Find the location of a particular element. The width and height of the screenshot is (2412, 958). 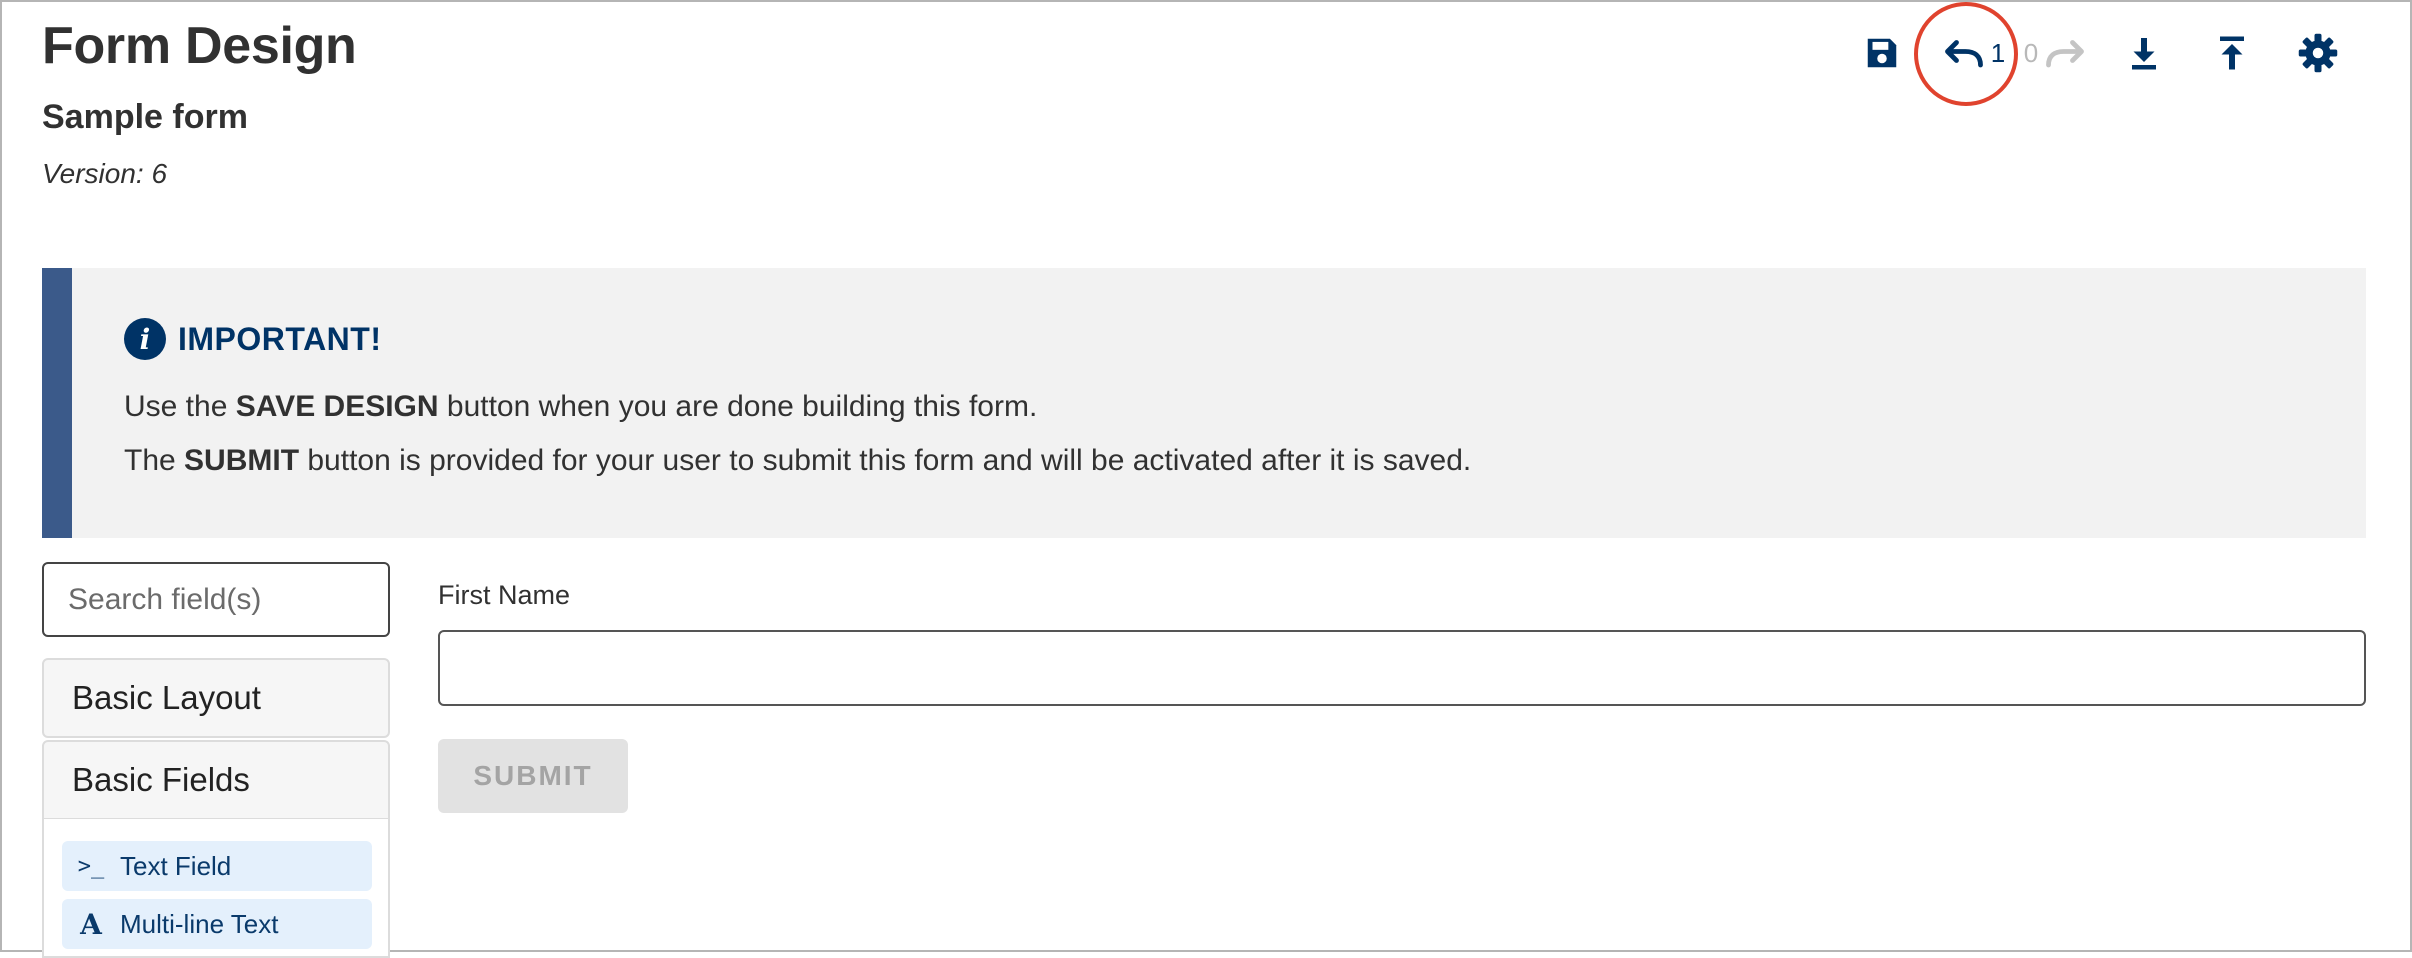

field-label: Multi-line Text is located at coordinates (199, 923).